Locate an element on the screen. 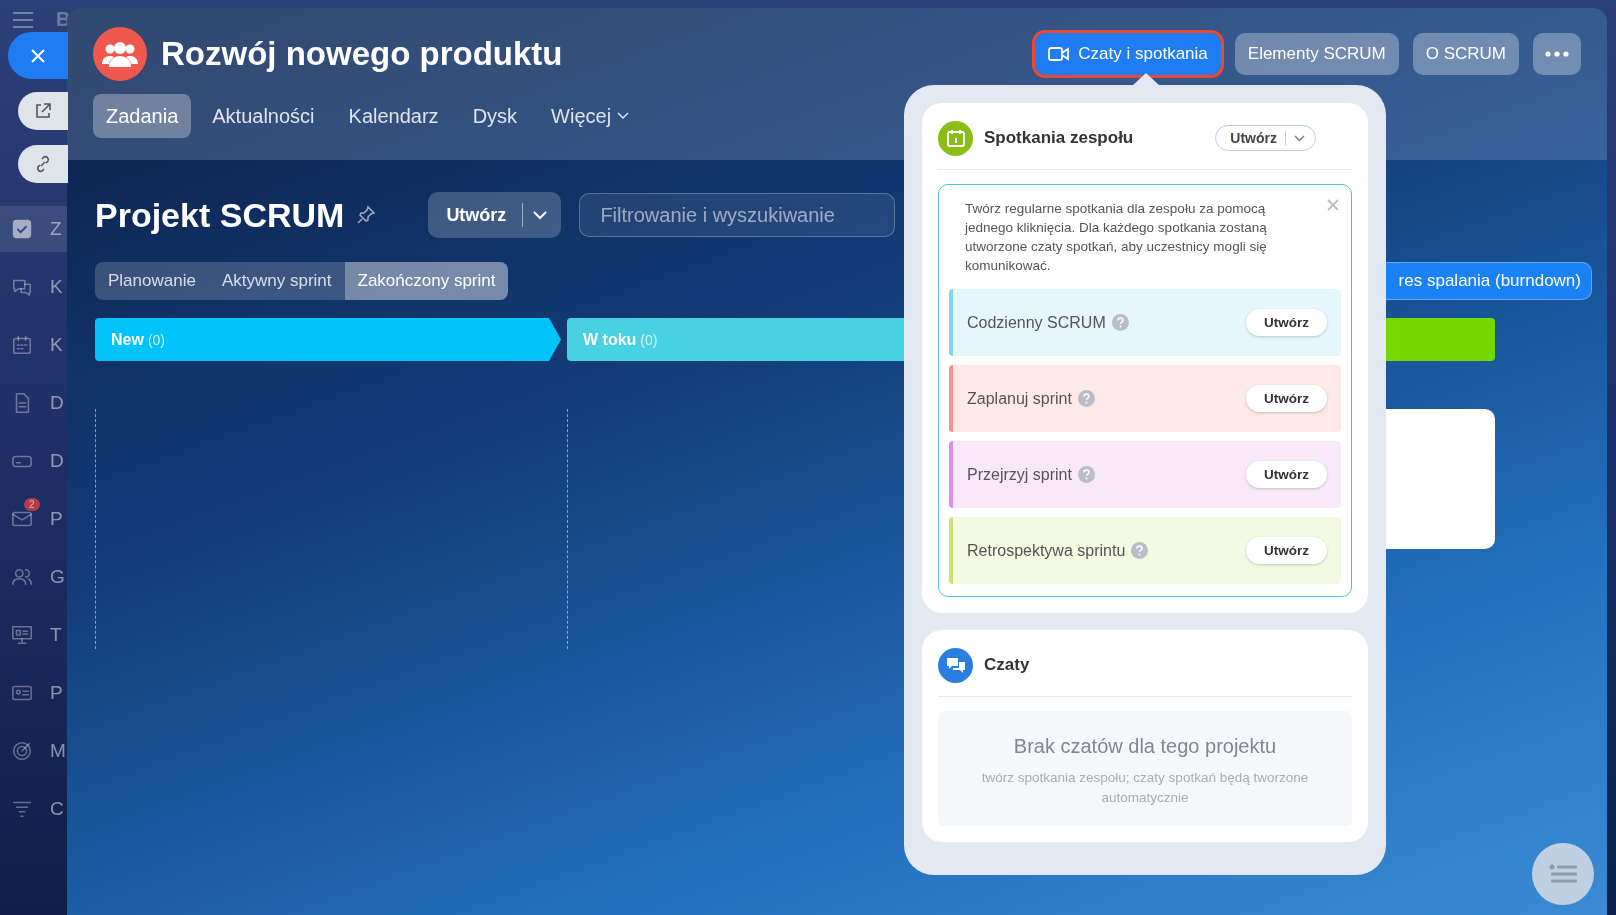 Image resolution: width=1616 pixels, height=915 pixels. open-new-window-button is located at coordinates (43, 111).